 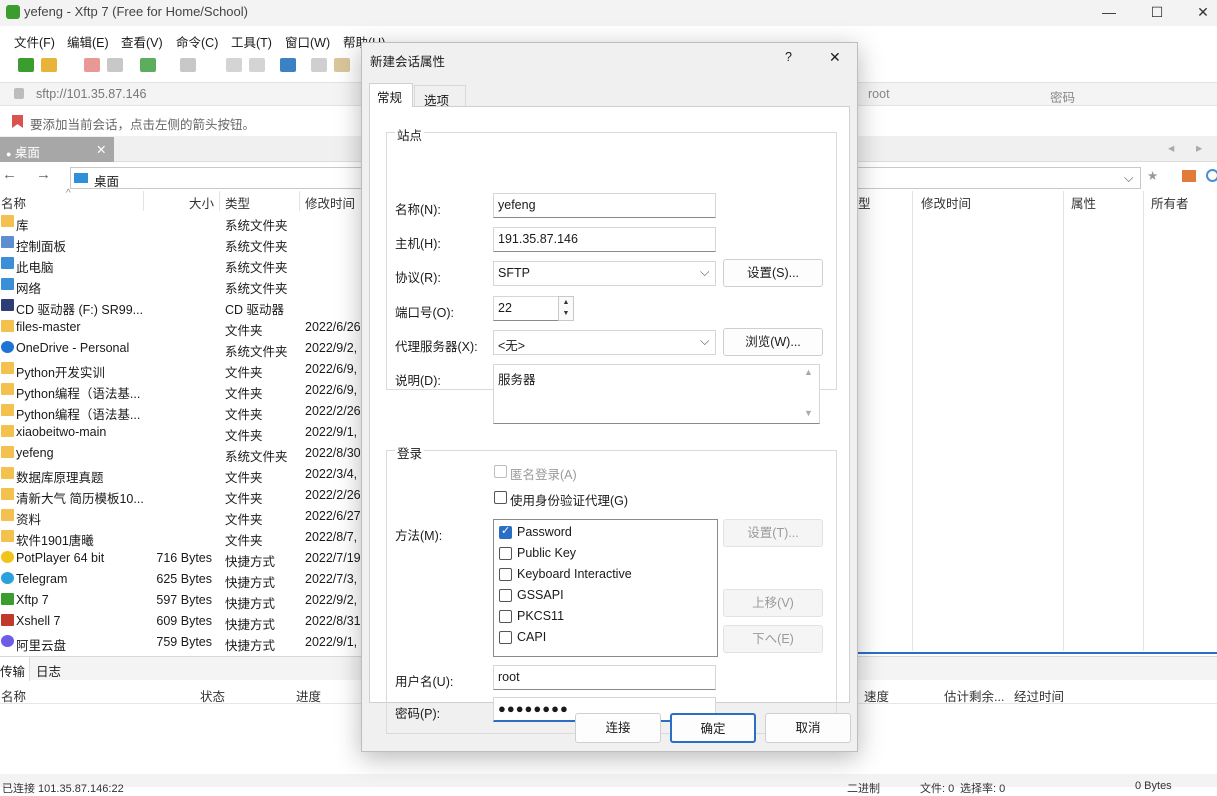 I want to click on table-row: OneDrive - Personal 系统文件夹 2022/9/2,, so click(x=181, y=348).